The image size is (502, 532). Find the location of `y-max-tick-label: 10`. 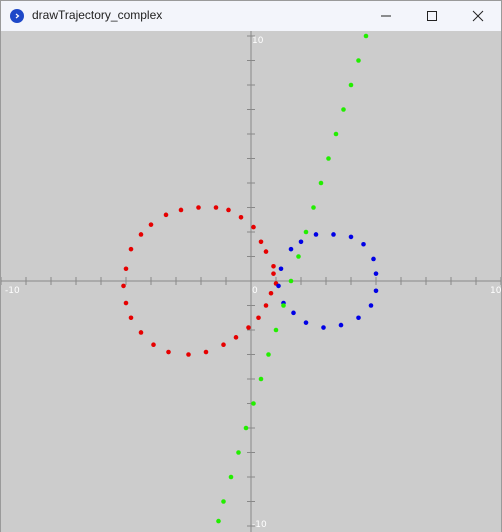

y-max-tick-label: 10 is located at coordinates (258, 41).